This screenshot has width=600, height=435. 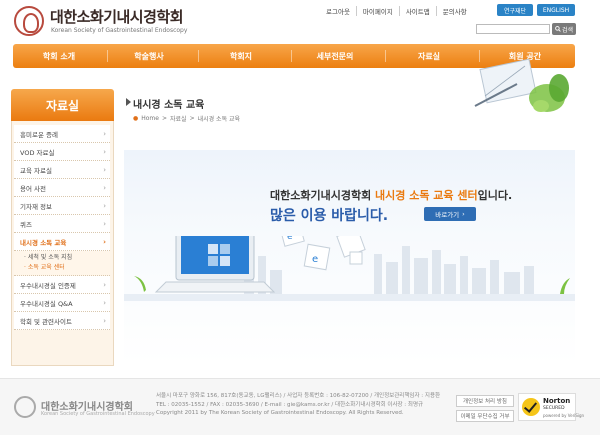 What do you see at coordinates (521, 85) in the screenshot?
I see `decorative-illustration` at bounding box center [521, 85].